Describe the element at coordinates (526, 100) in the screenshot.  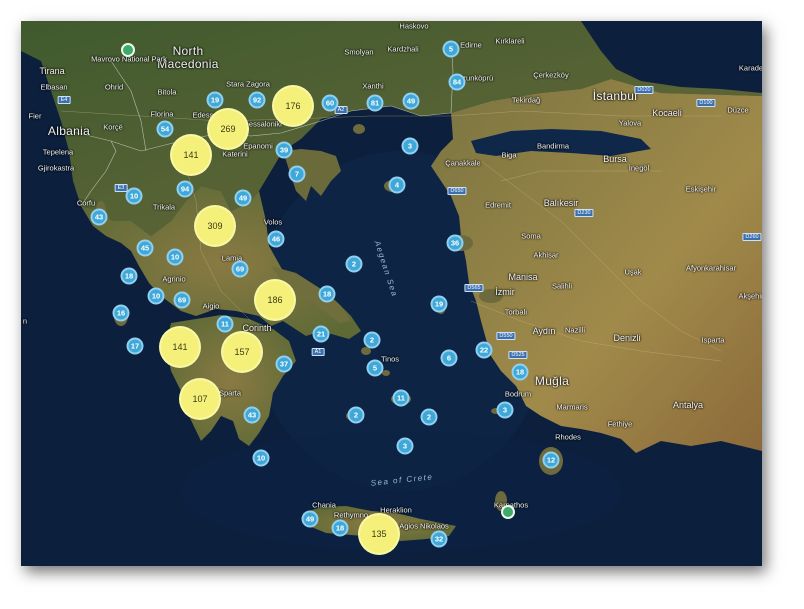
I see `place-label-tekirdag: Tekirdağ` at that location.